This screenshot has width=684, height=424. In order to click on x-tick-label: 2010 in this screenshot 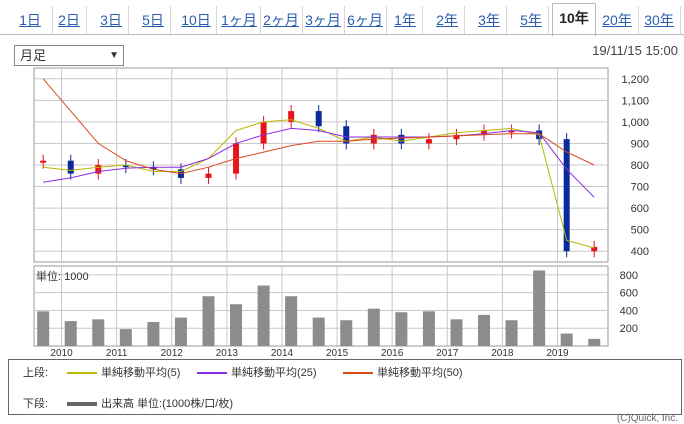, I will do `click(61, 353)`.